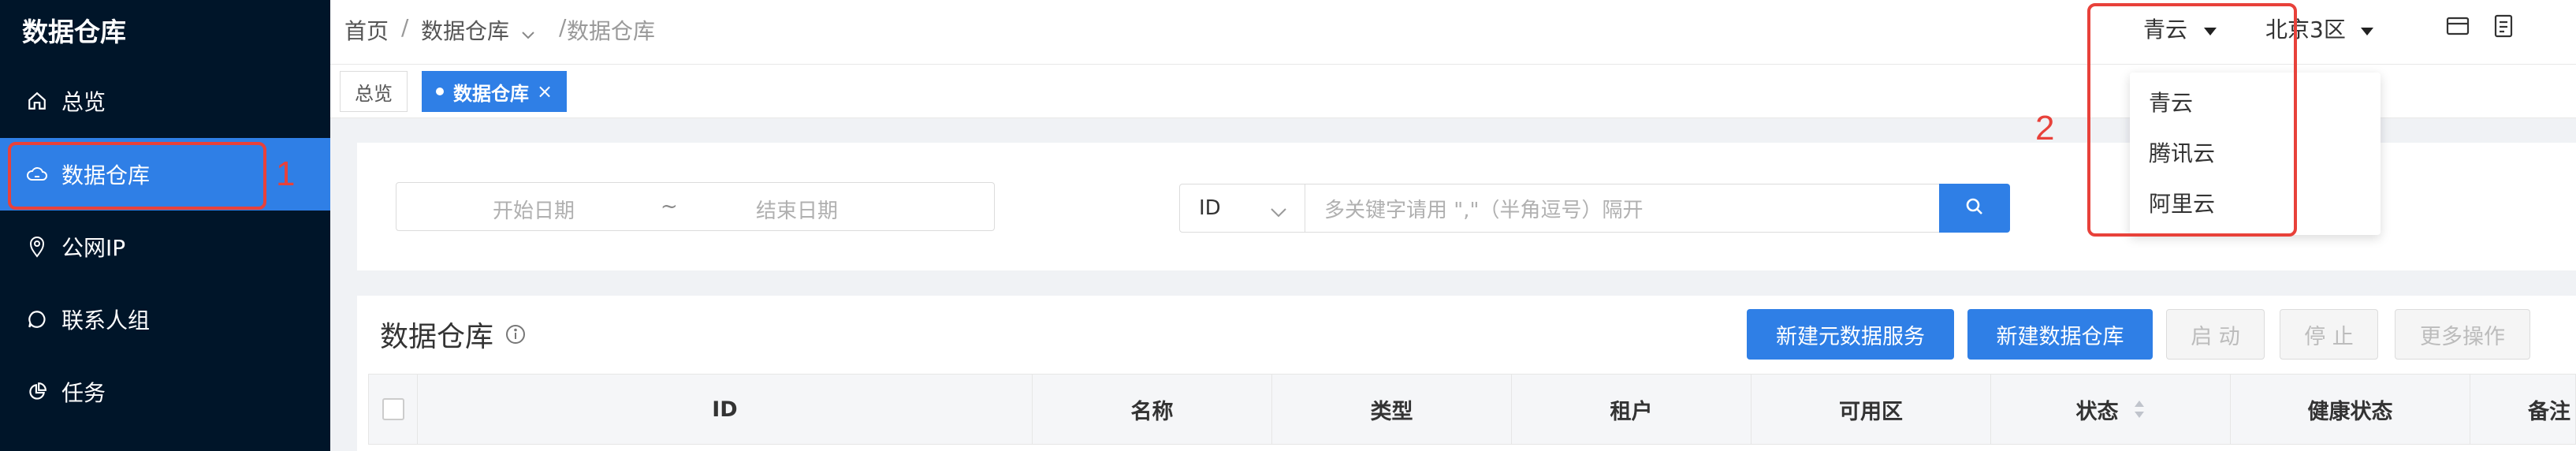 This screenshot has width=2576, height=451. I want to click on annotation-number-2: 2, so click(2045, 128).